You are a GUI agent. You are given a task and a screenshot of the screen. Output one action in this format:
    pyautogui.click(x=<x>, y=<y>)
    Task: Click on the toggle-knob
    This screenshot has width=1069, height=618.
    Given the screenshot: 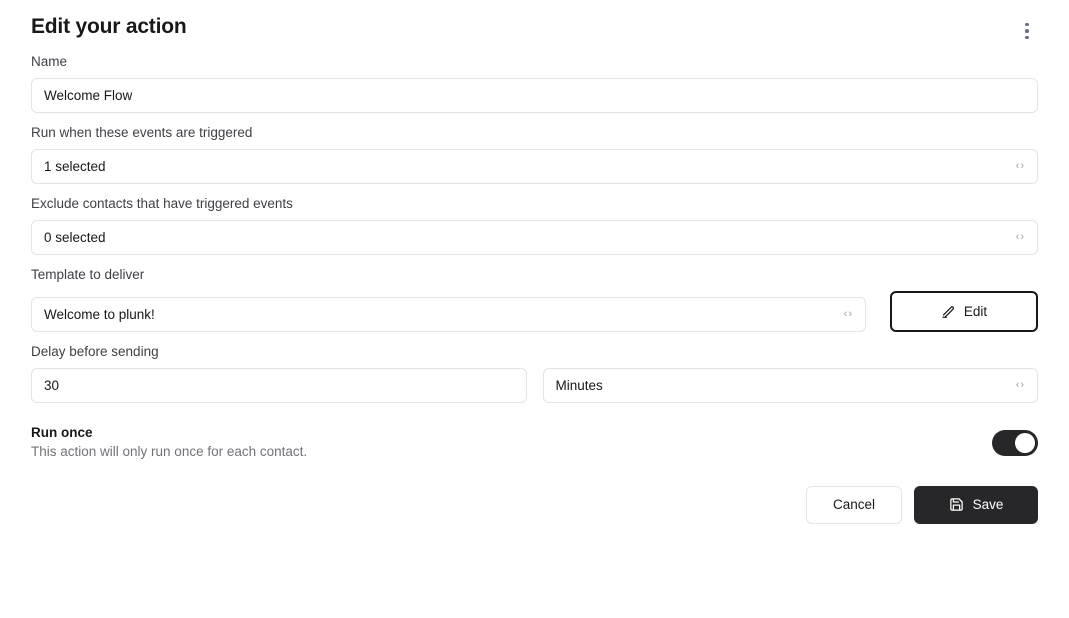 What is the action you would take?
    pyautogui.click(x=1025, y=442)
    